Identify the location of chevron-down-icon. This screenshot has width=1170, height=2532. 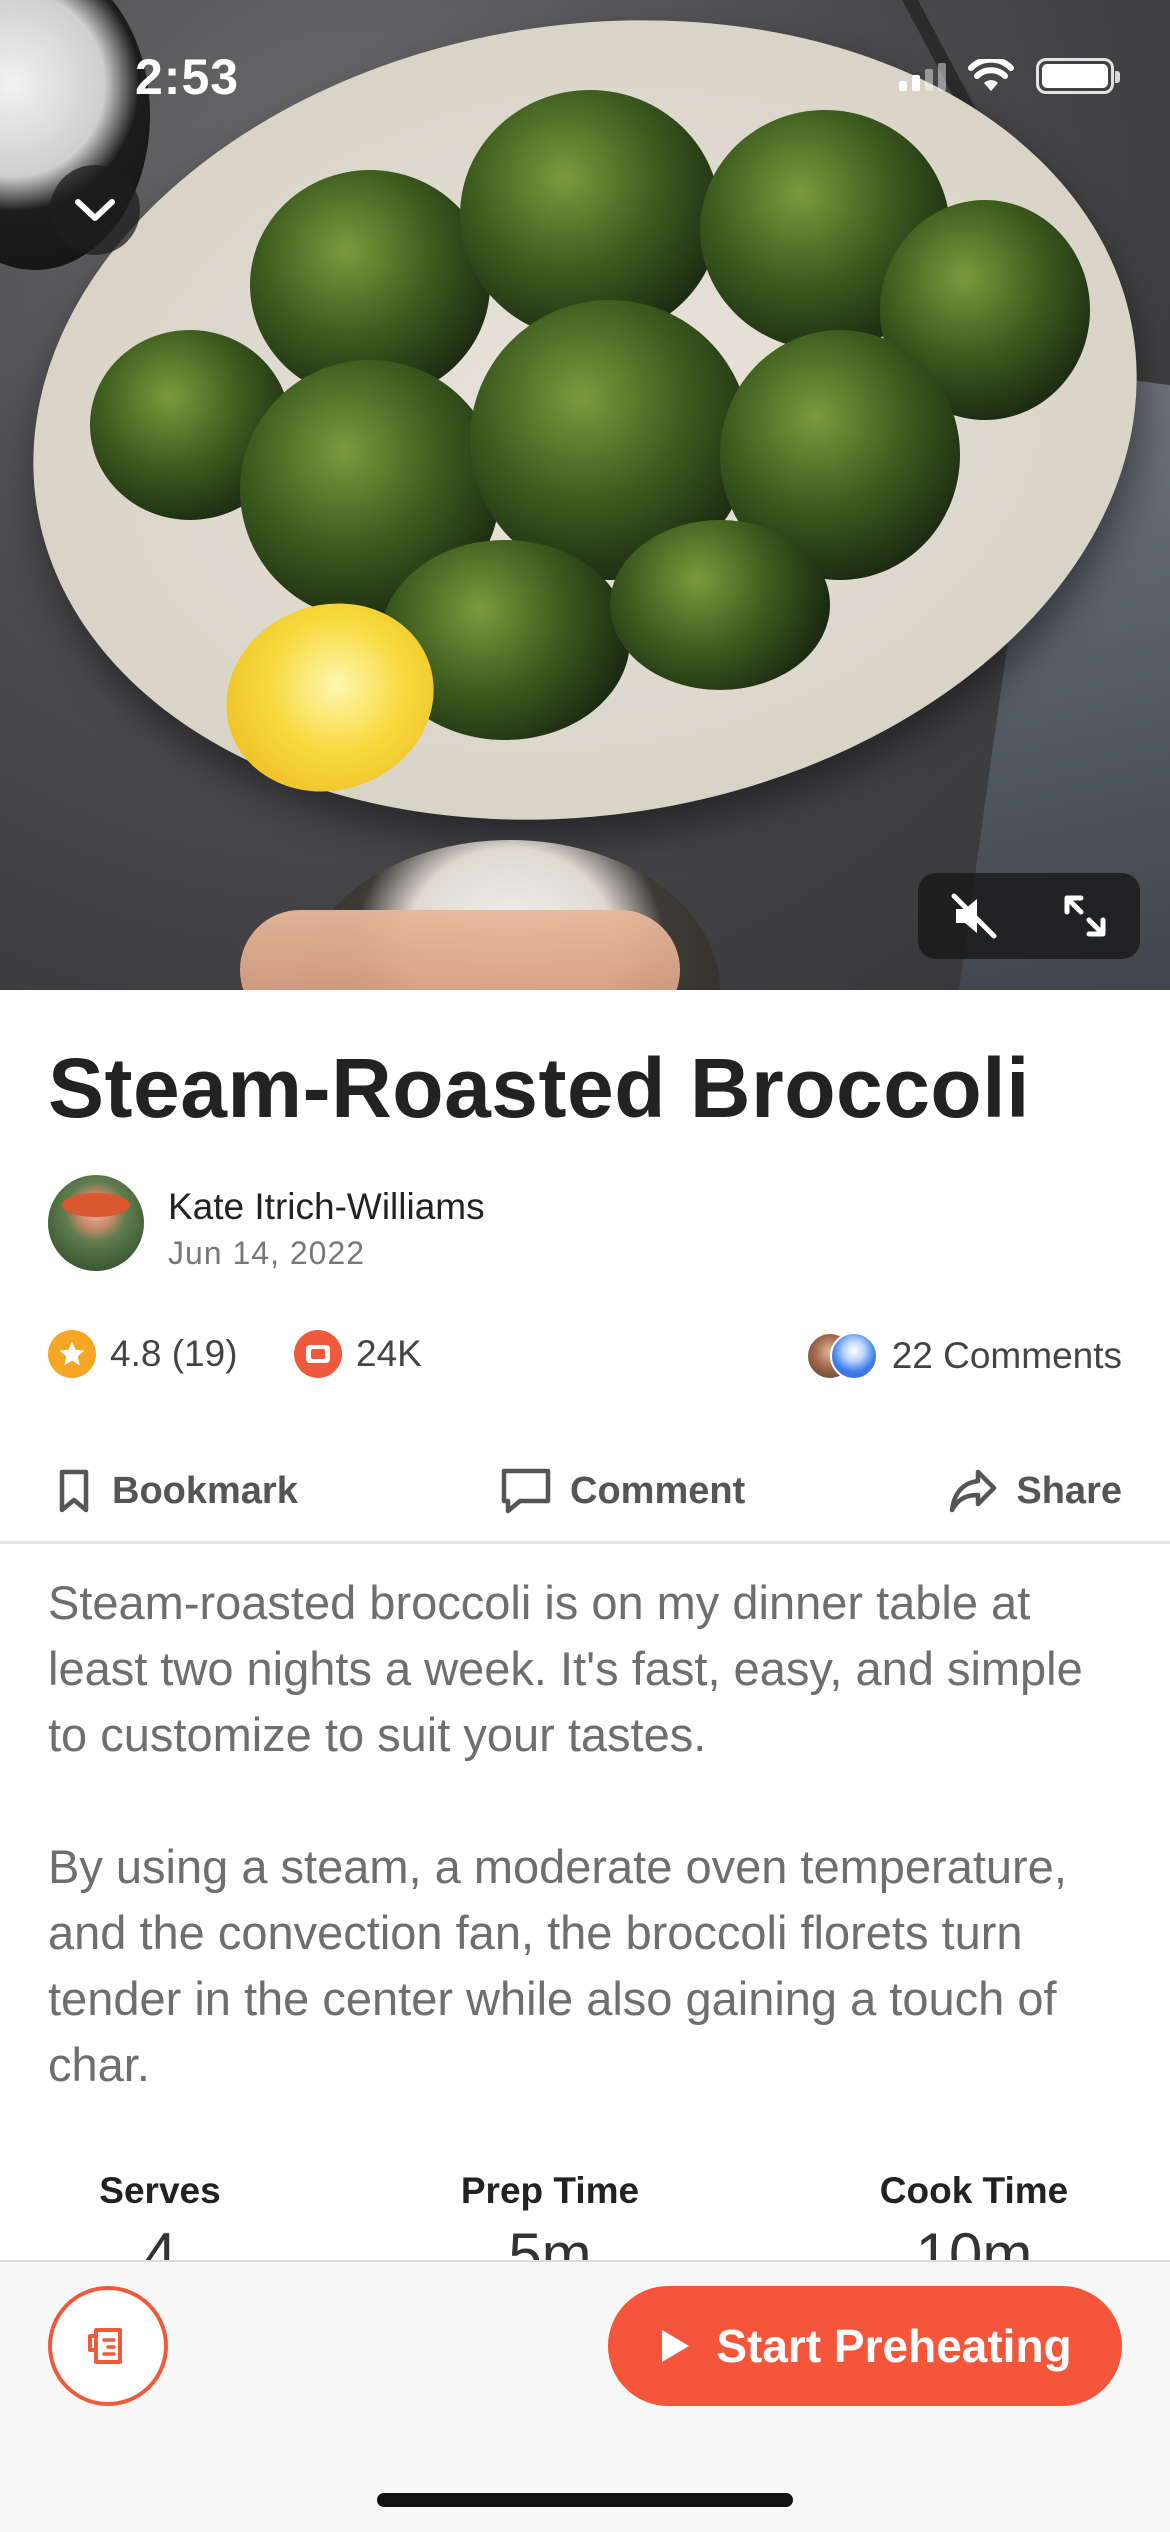
(95, 210).